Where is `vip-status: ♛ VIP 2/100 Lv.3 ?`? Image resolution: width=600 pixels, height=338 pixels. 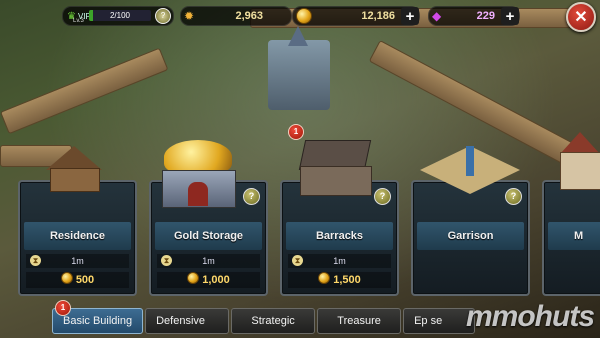
vip-status: ♛ VIP 2/100 Lv.3 ? is located at coordinates (118, 16).